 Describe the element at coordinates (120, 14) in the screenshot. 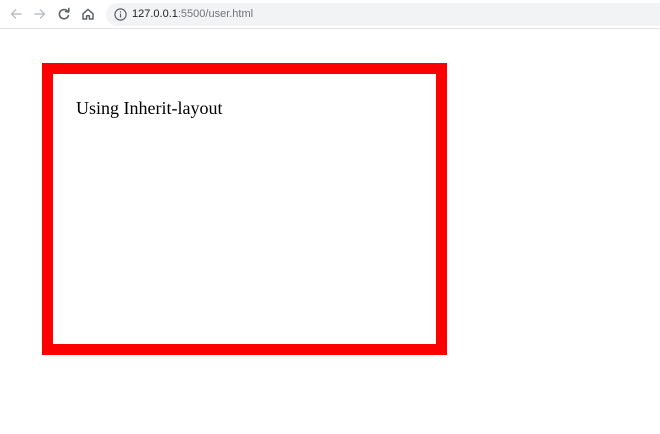

I see `info-circle-icon` at that location.